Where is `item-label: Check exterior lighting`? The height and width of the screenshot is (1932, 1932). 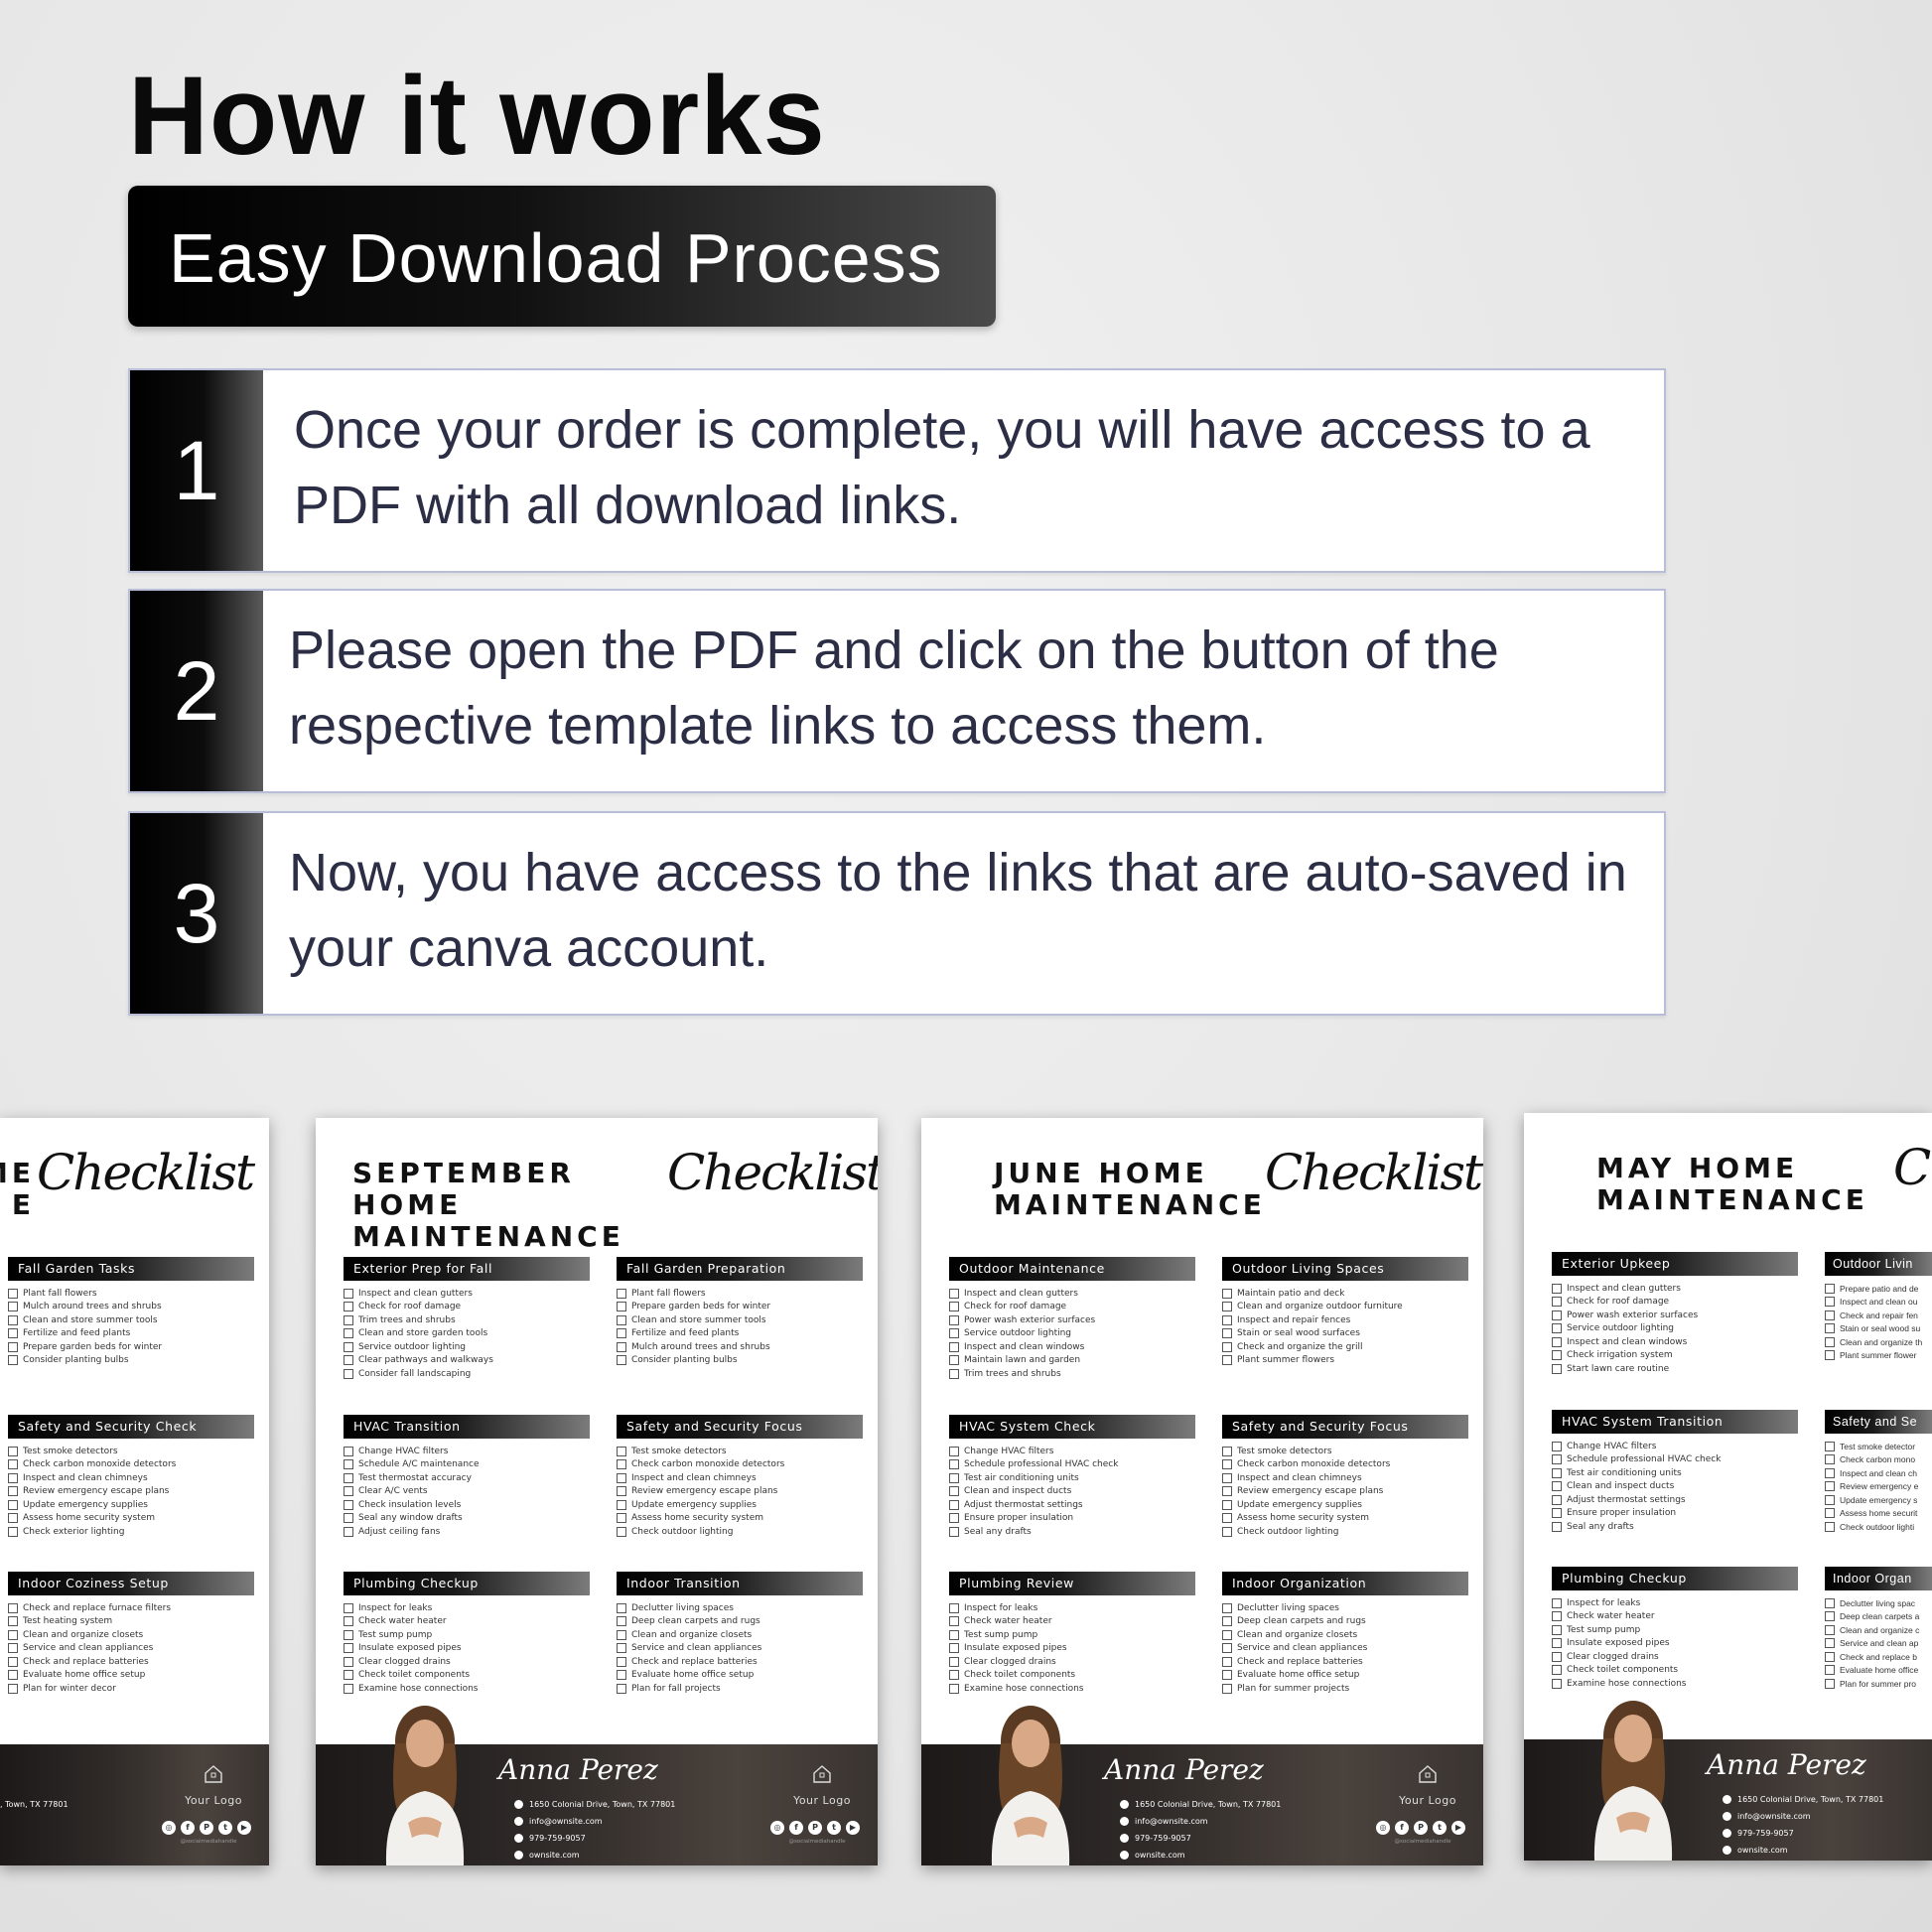
item-label: Check exterior lighting is located at coordinates (74, 1531).